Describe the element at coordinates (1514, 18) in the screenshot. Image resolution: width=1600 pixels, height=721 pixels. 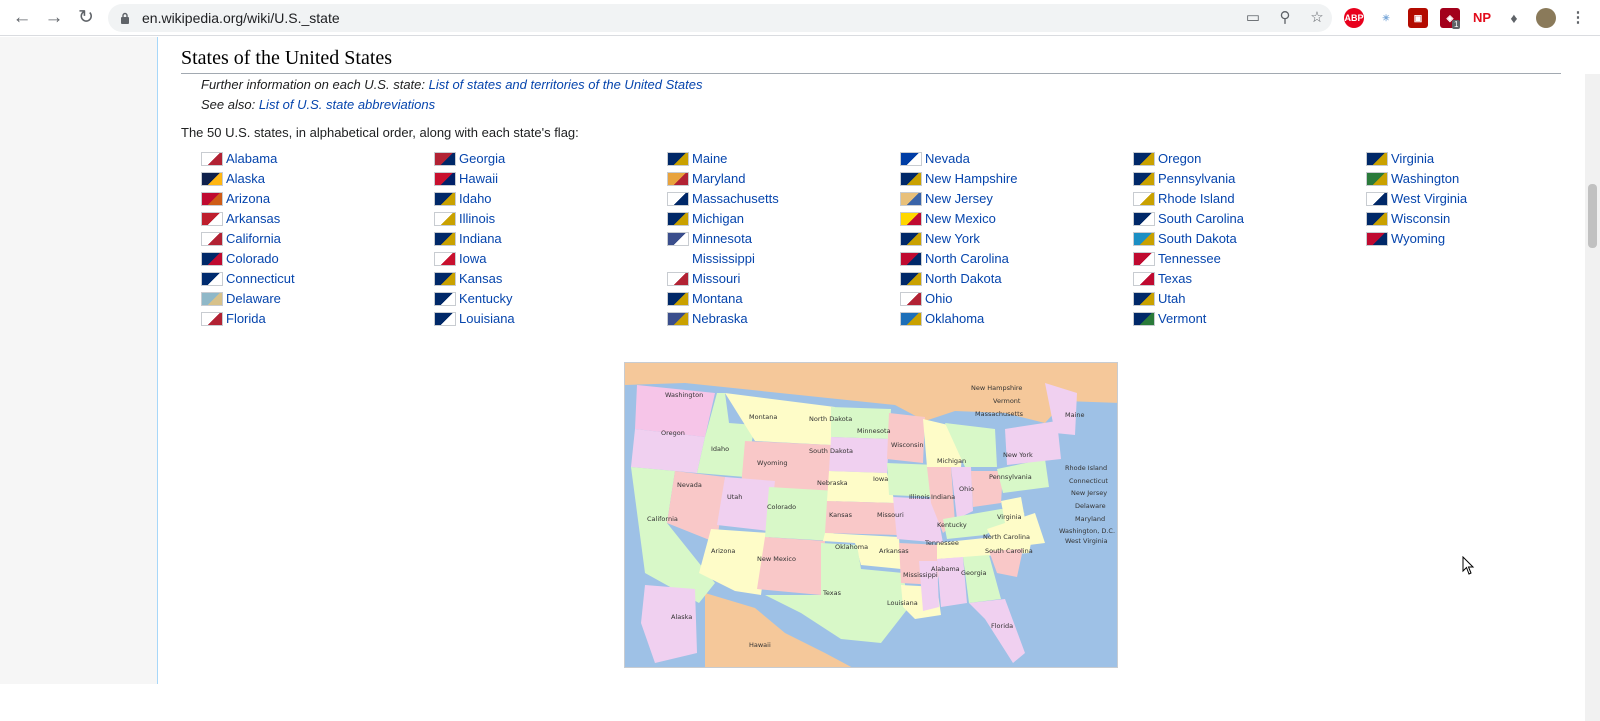
I see `puzzle-extensions-icon: ♦` at that location.